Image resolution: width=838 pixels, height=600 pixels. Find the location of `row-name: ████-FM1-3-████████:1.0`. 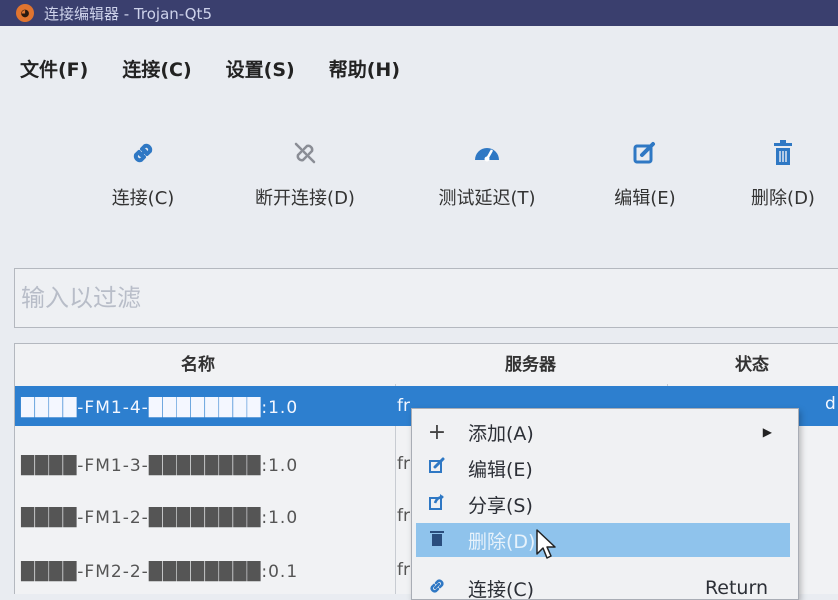

row-name: ████-FM1-3-████████:1.0 is located at coordinates (159, 466).